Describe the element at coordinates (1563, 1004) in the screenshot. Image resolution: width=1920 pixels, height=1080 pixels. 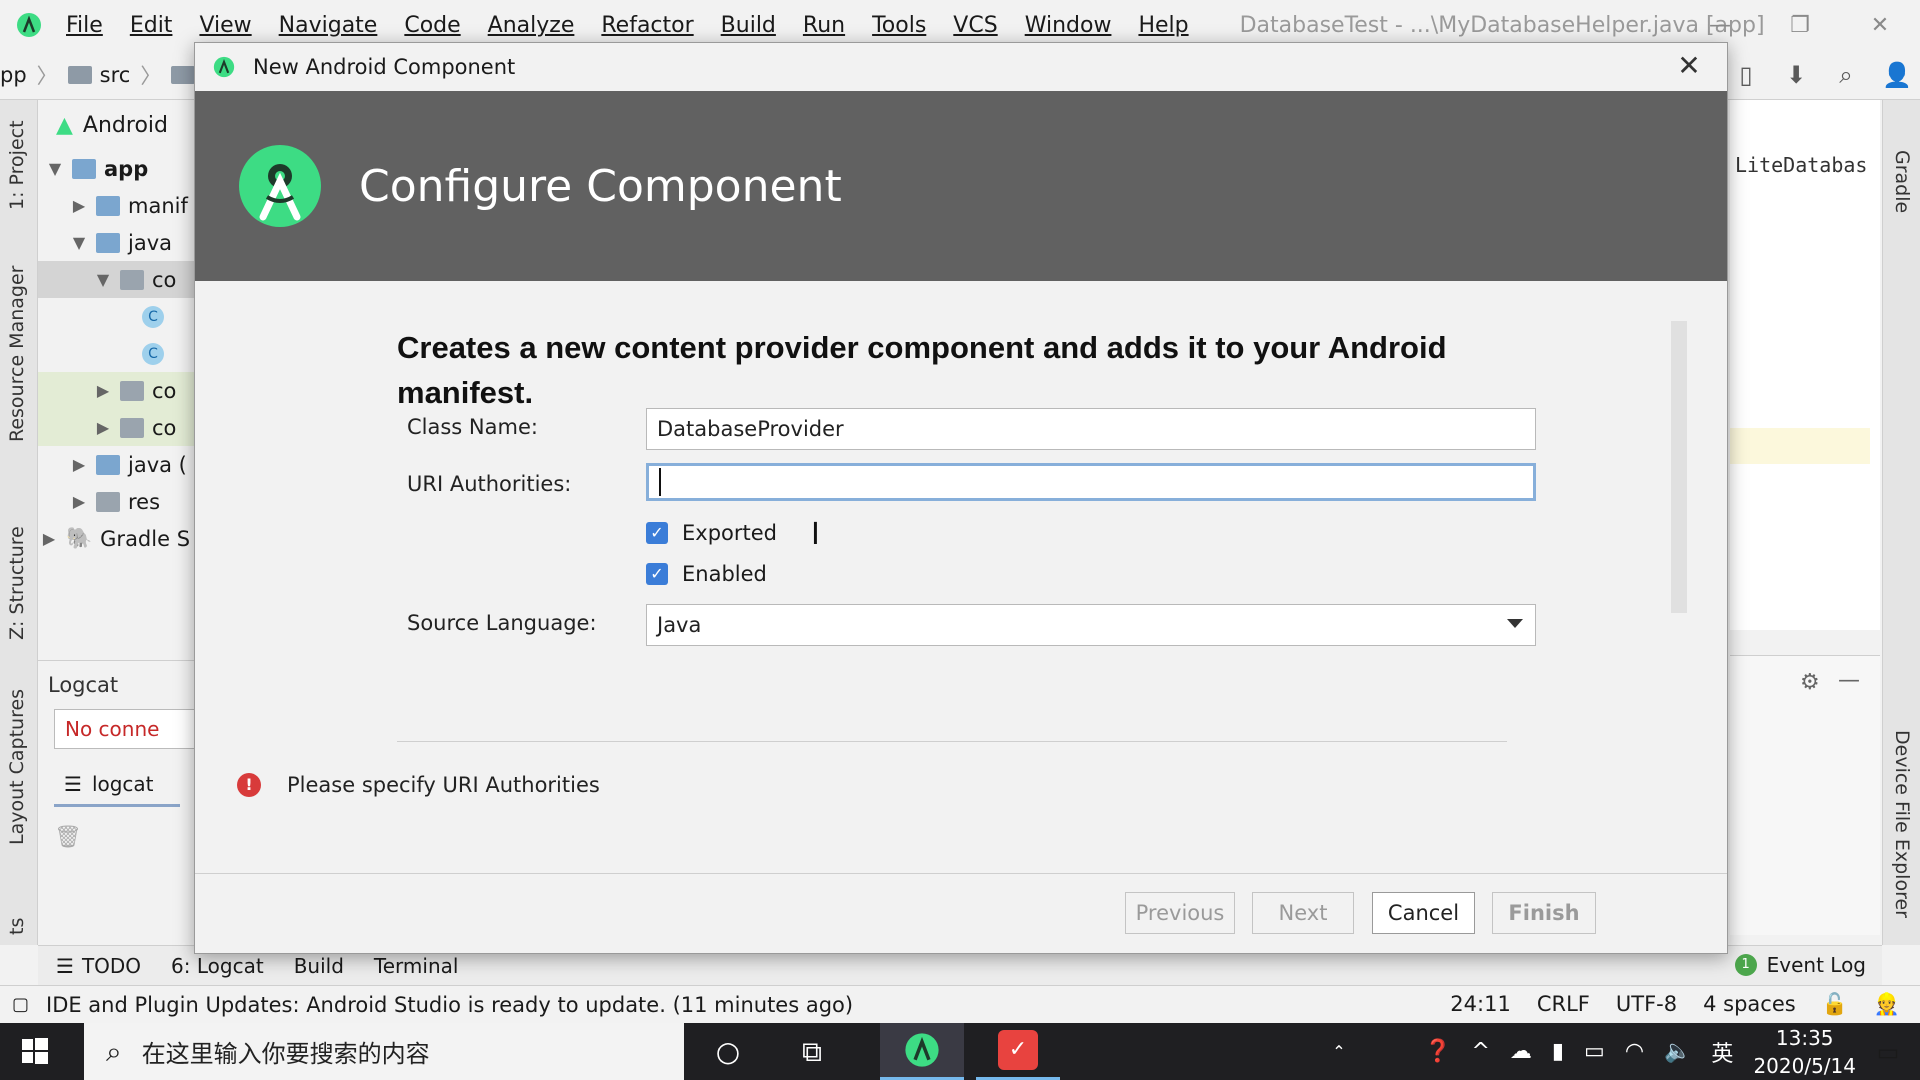
I see `line-separator: CRLF` at that location.